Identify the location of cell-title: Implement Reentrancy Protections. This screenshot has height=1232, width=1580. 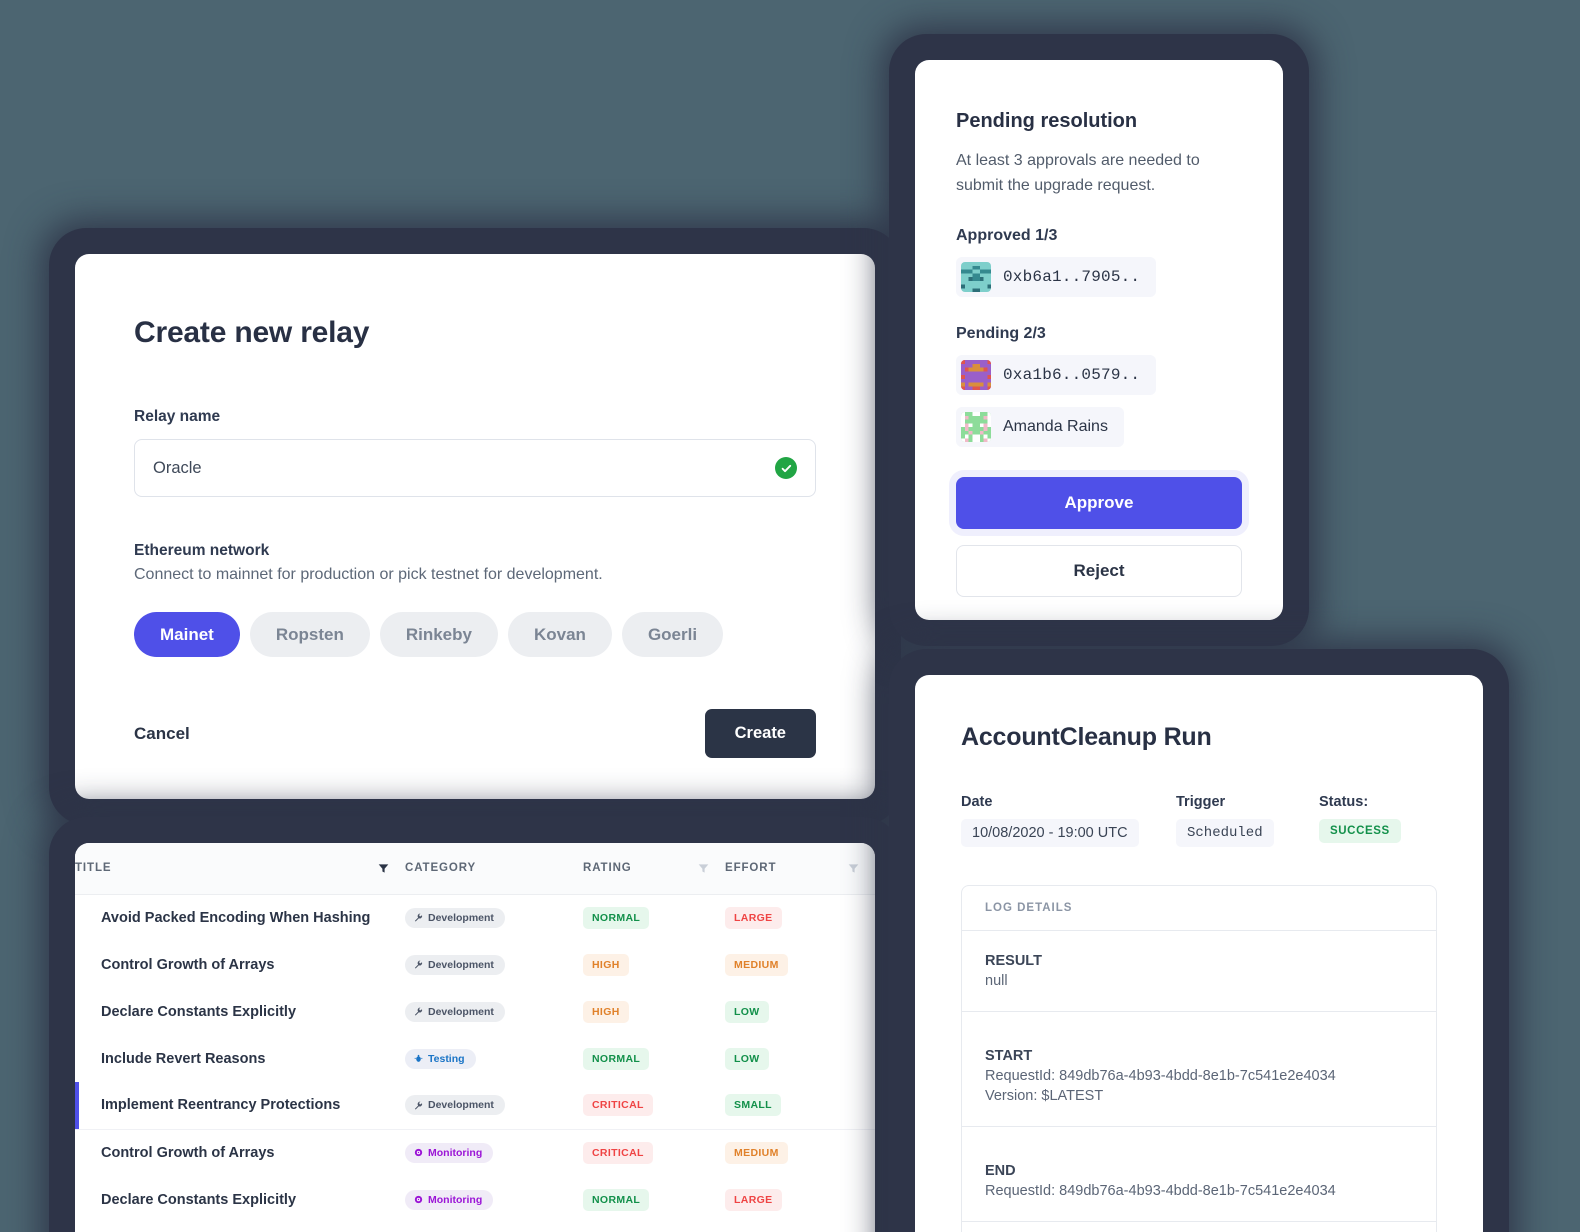
(221, 1105).